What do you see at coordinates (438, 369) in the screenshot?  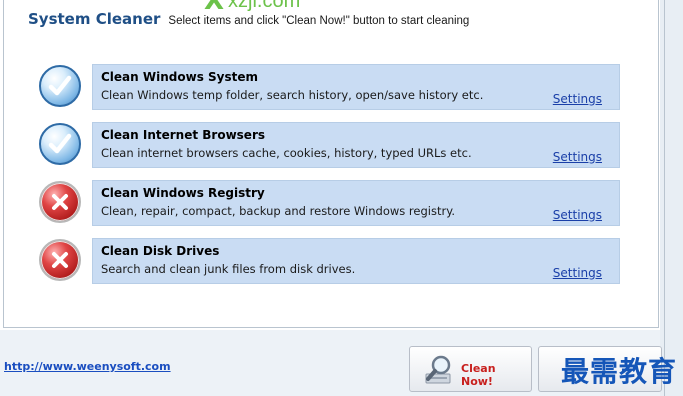 I see `magnifier-icon` at bounding box center [438, 369].